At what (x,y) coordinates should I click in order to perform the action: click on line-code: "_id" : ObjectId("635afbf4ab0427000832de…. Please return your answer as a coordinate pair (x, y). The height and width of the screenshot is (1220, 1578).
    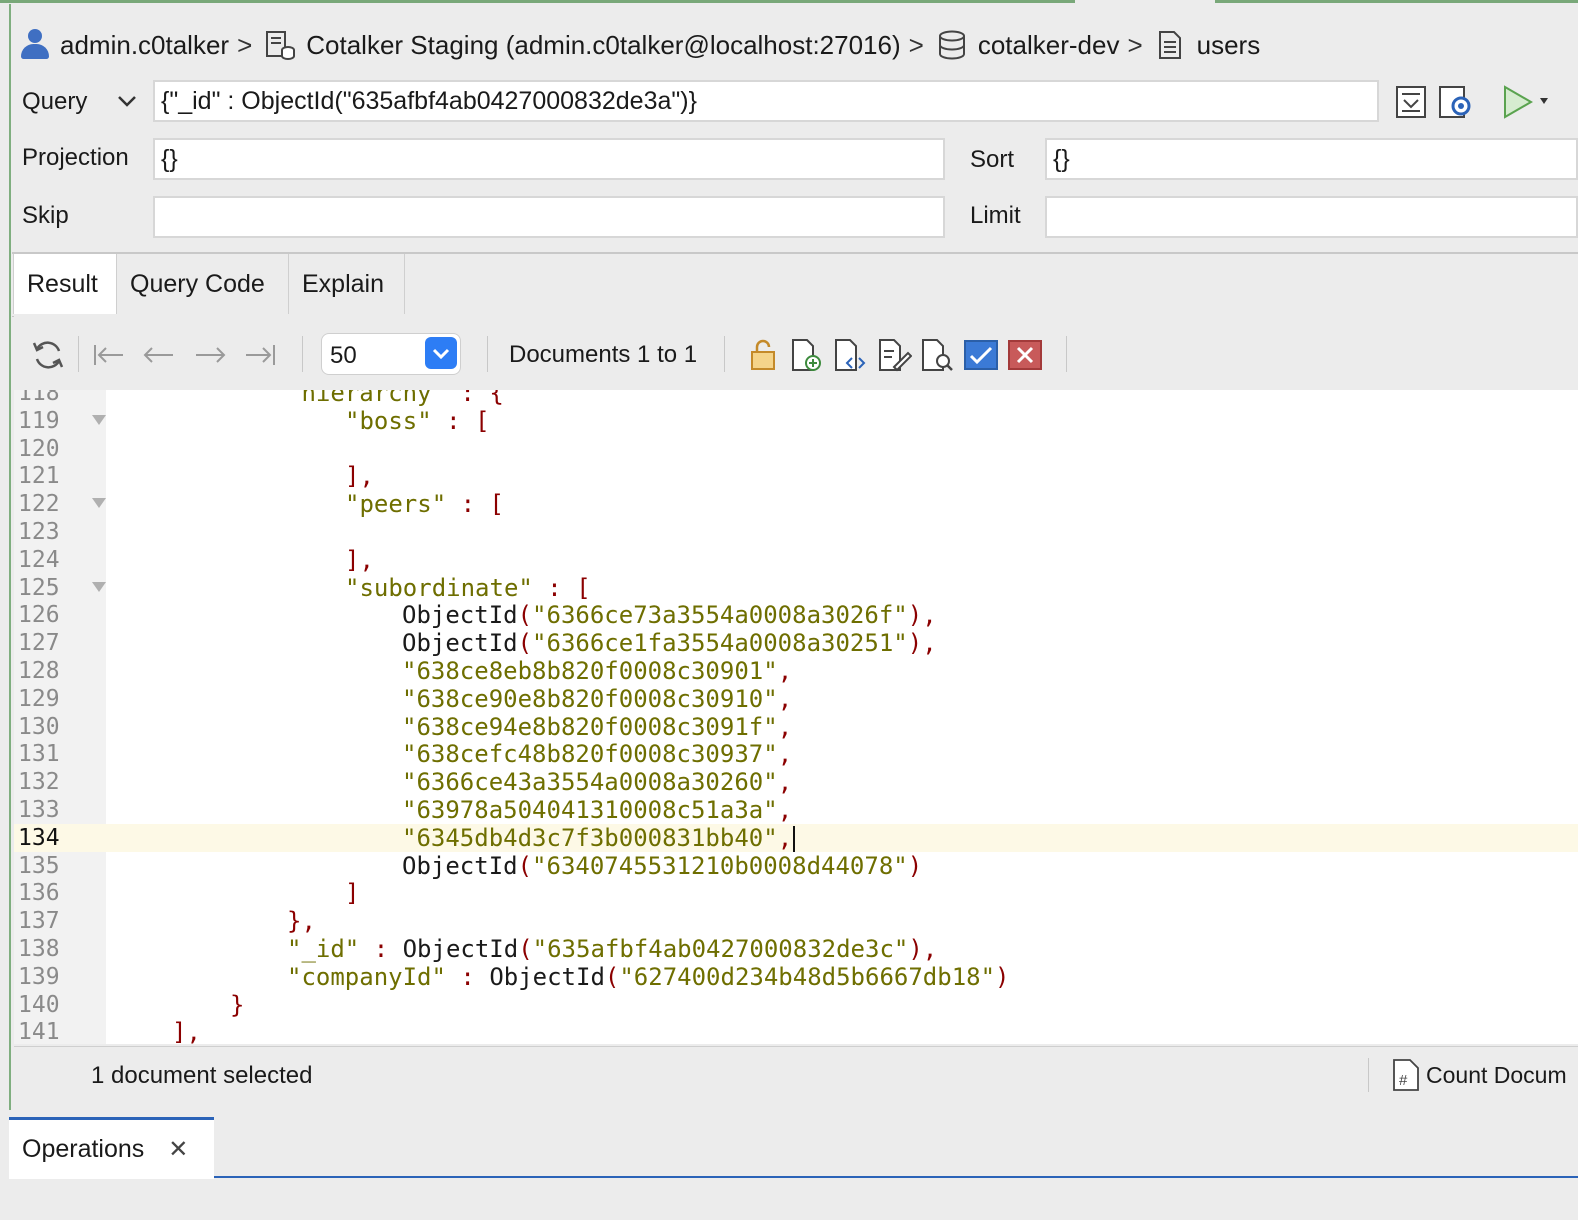
    Looking at the image, I should click on (612, 949).